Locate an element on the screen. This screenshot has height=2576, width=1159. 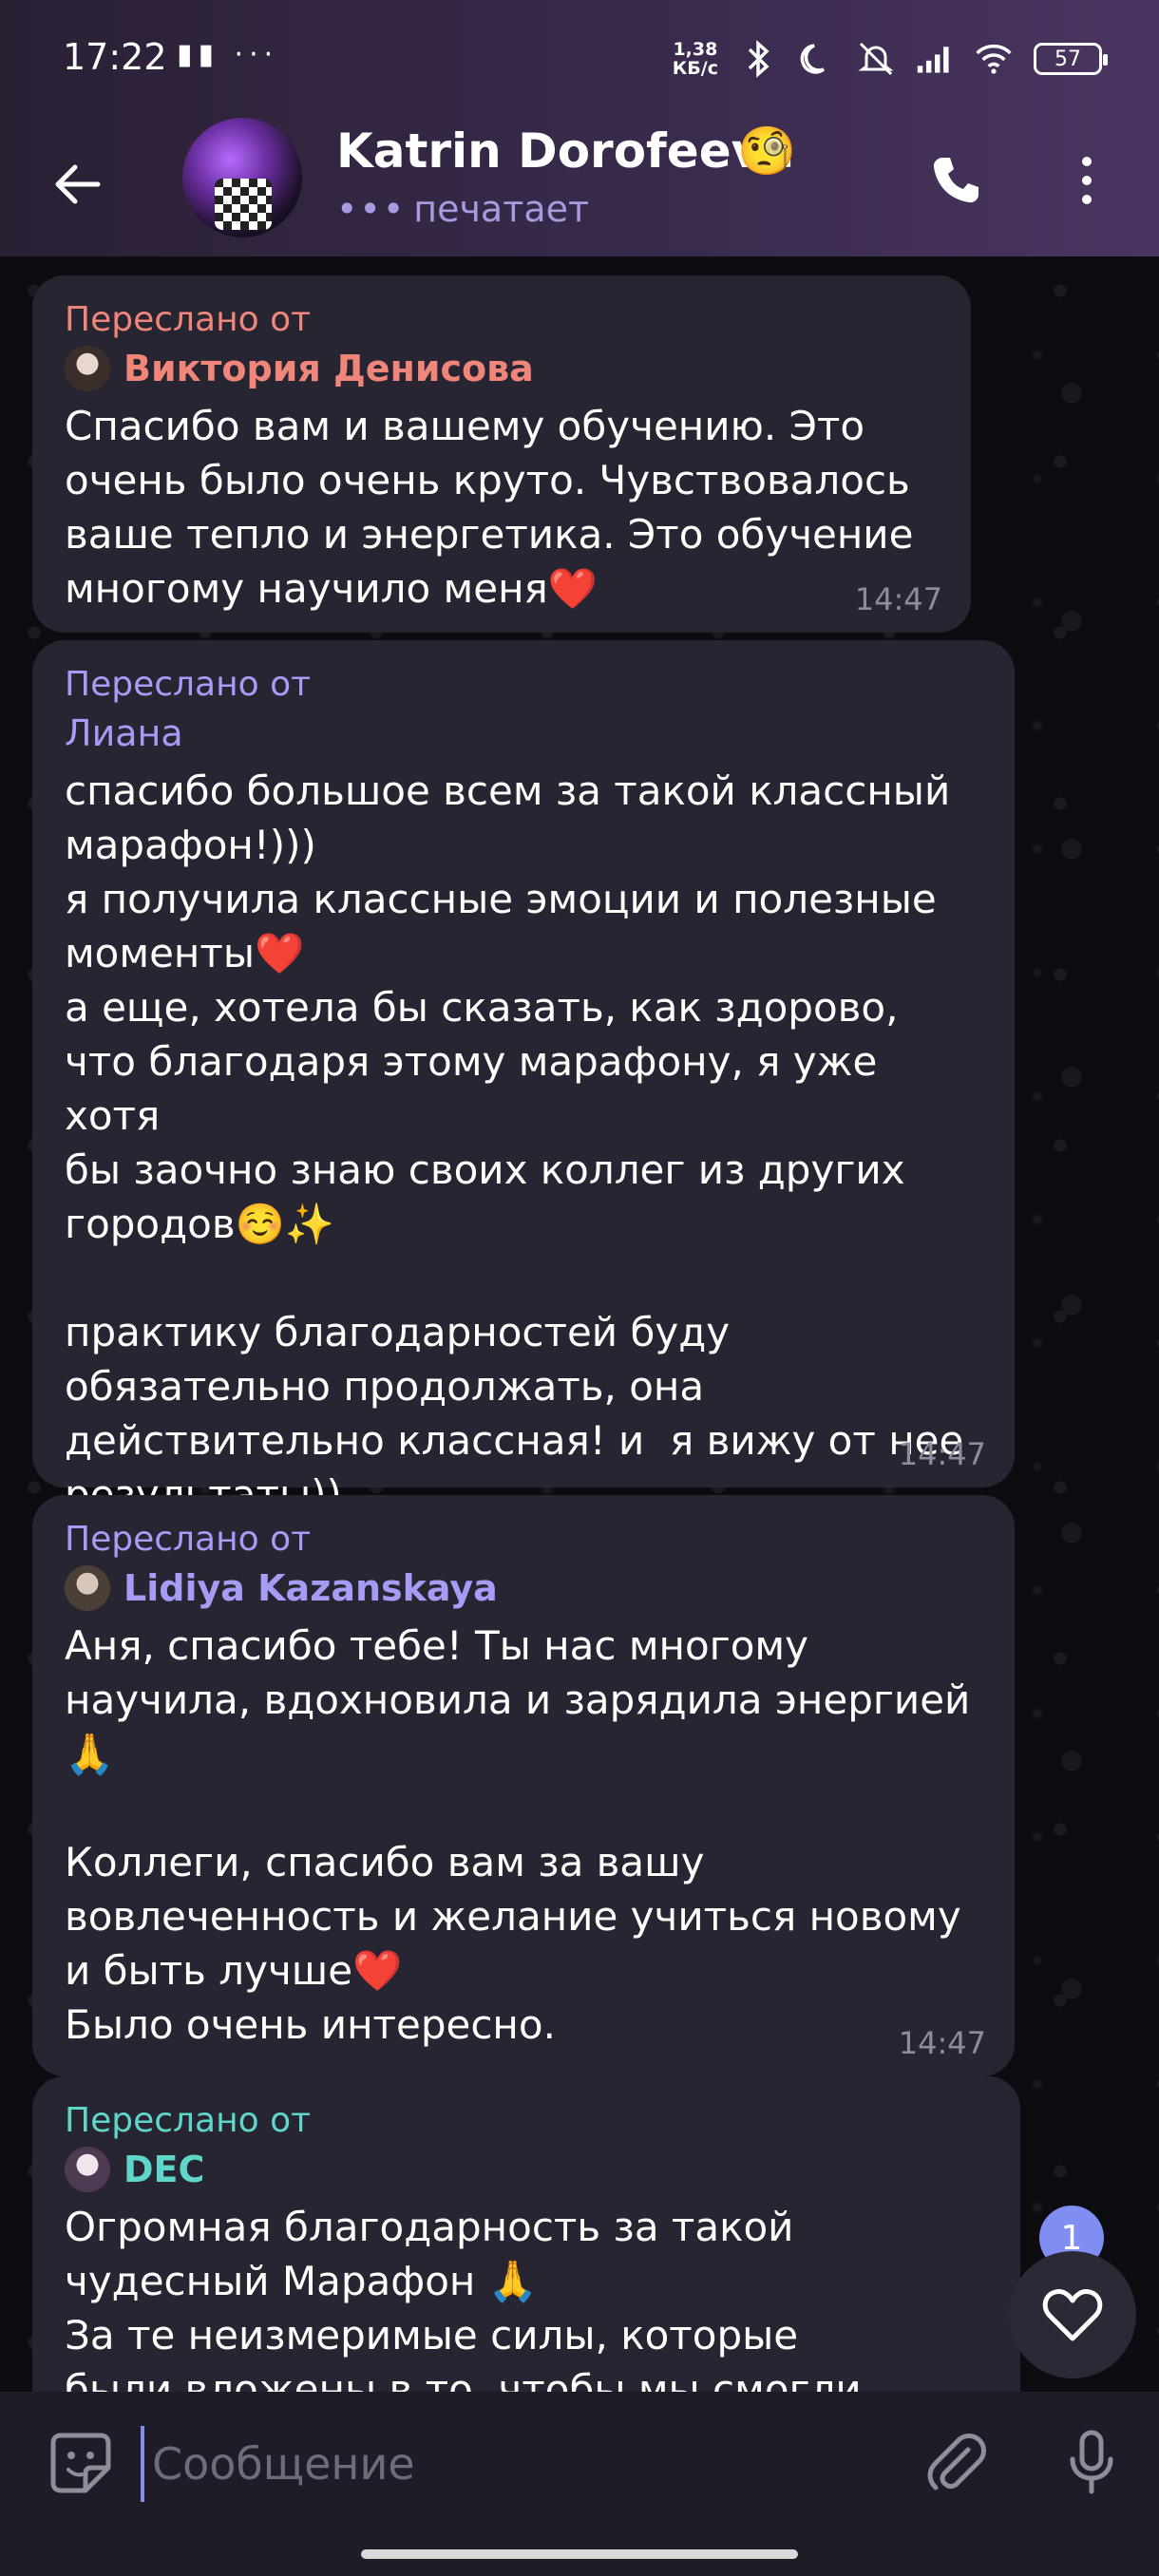
notification-icons: ▮▮ ··· is located at coordinates (228, 54).